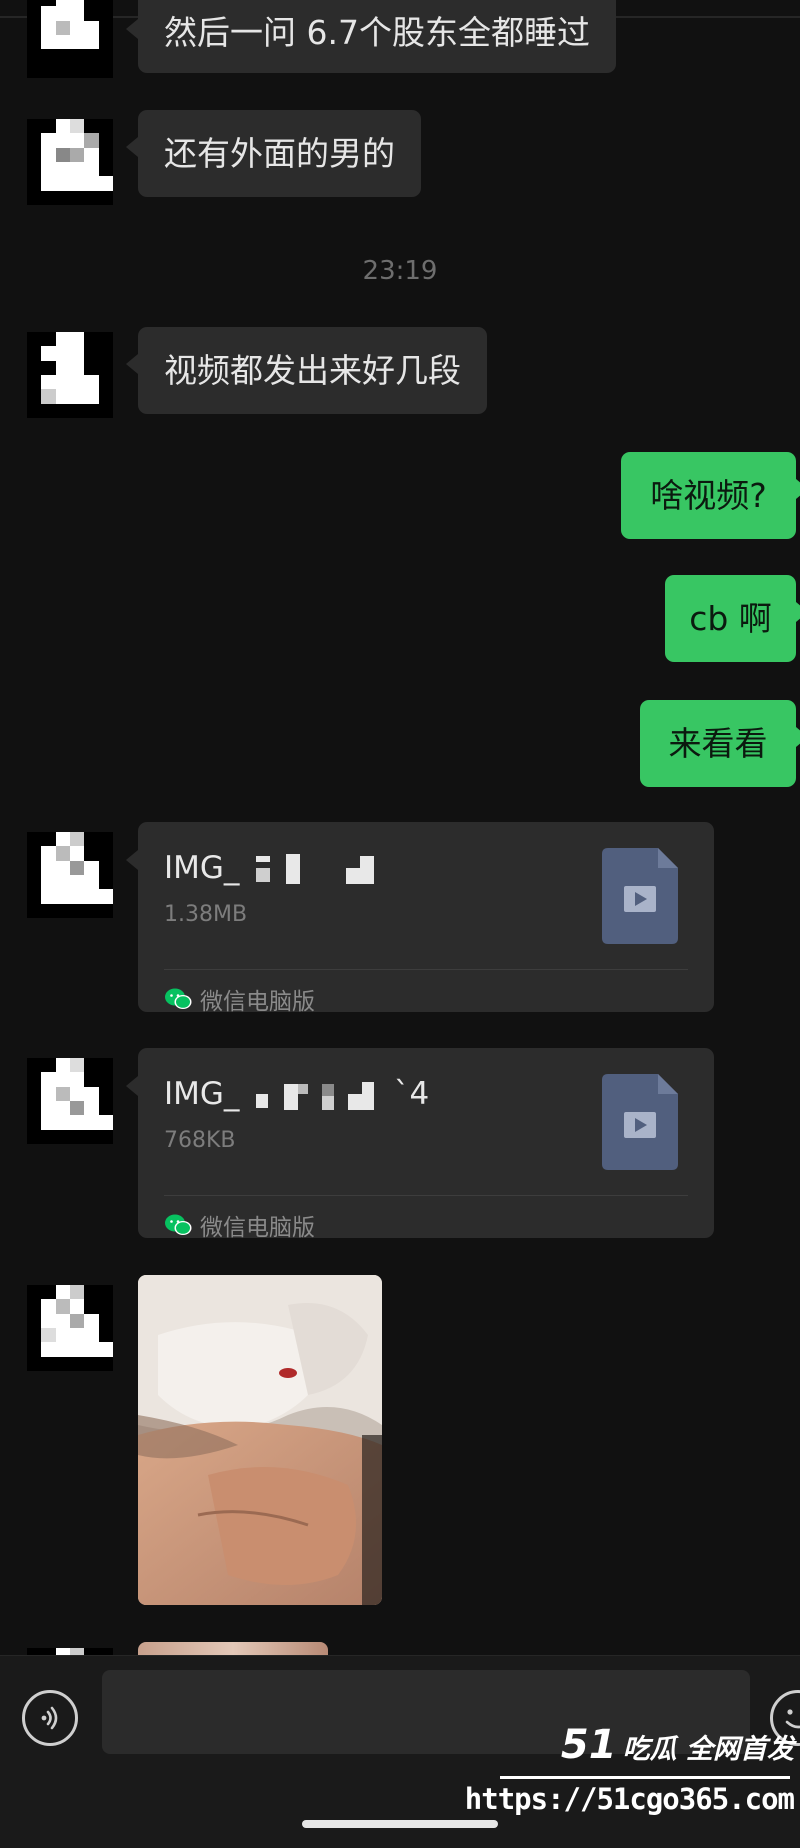  I want to click on site-watermark: 51 吃瓜 全网首发 https://51cgo365.com, so click(630, 1772).